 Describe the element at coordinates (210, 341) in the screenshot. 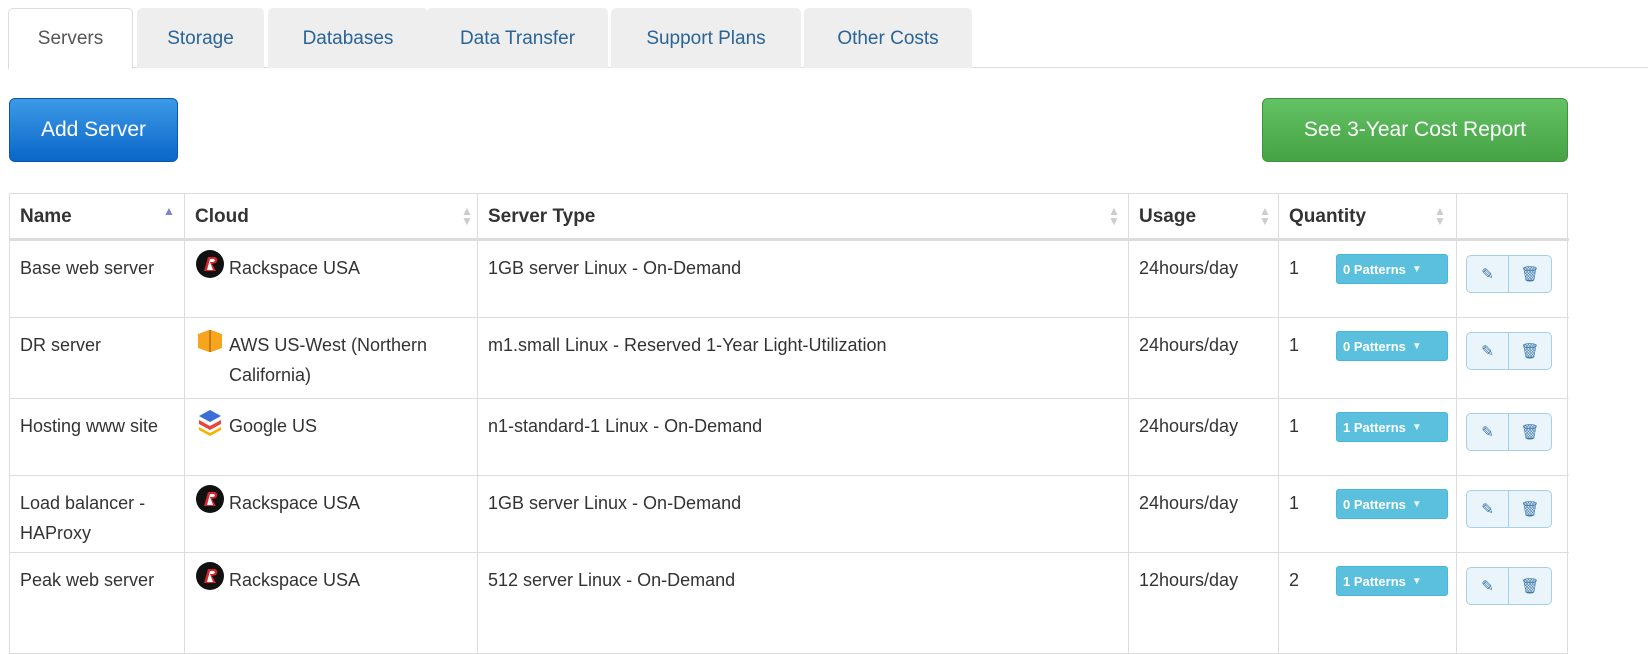

I see `aws-icon` at that location.